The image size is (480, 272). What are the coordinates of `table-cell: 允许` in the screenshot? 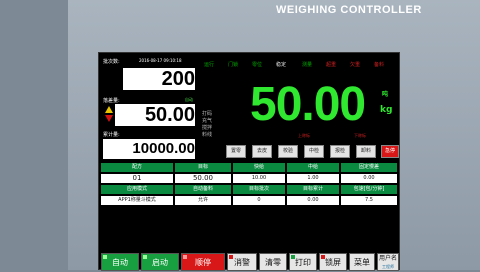 It's located at (203, 200).